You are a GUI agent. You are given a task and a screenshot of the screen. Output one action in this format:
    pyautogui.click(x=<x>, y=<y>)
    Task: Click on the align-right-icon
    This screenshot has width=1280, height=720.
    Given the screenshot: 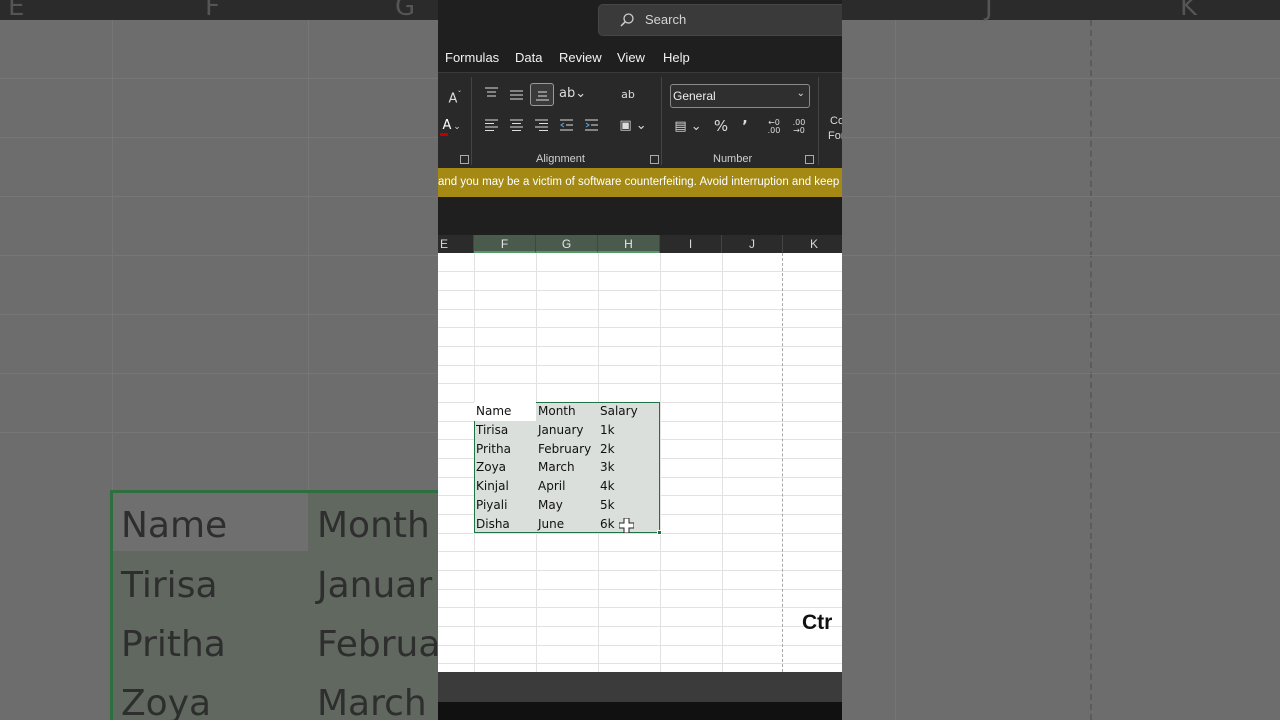 What is the action you would take?
    pyautogui.click(x=541, y=125)
    